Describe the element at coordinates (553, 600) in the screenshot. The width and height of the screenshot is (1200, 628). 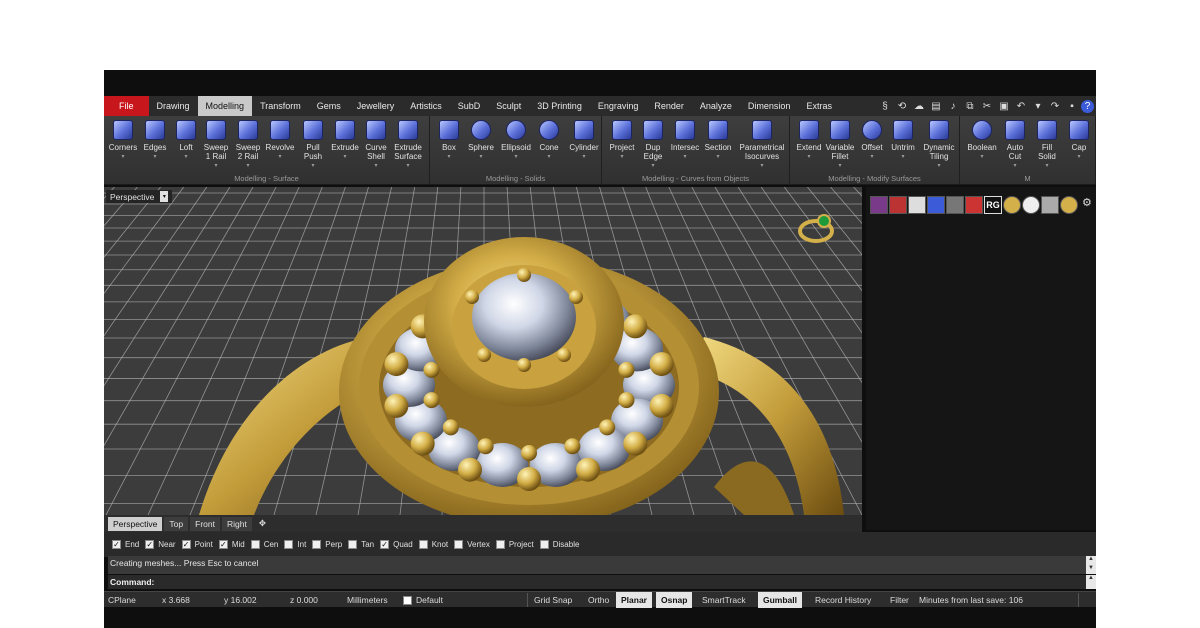
I see `status-grid-snap: Grid Snap` at that location.